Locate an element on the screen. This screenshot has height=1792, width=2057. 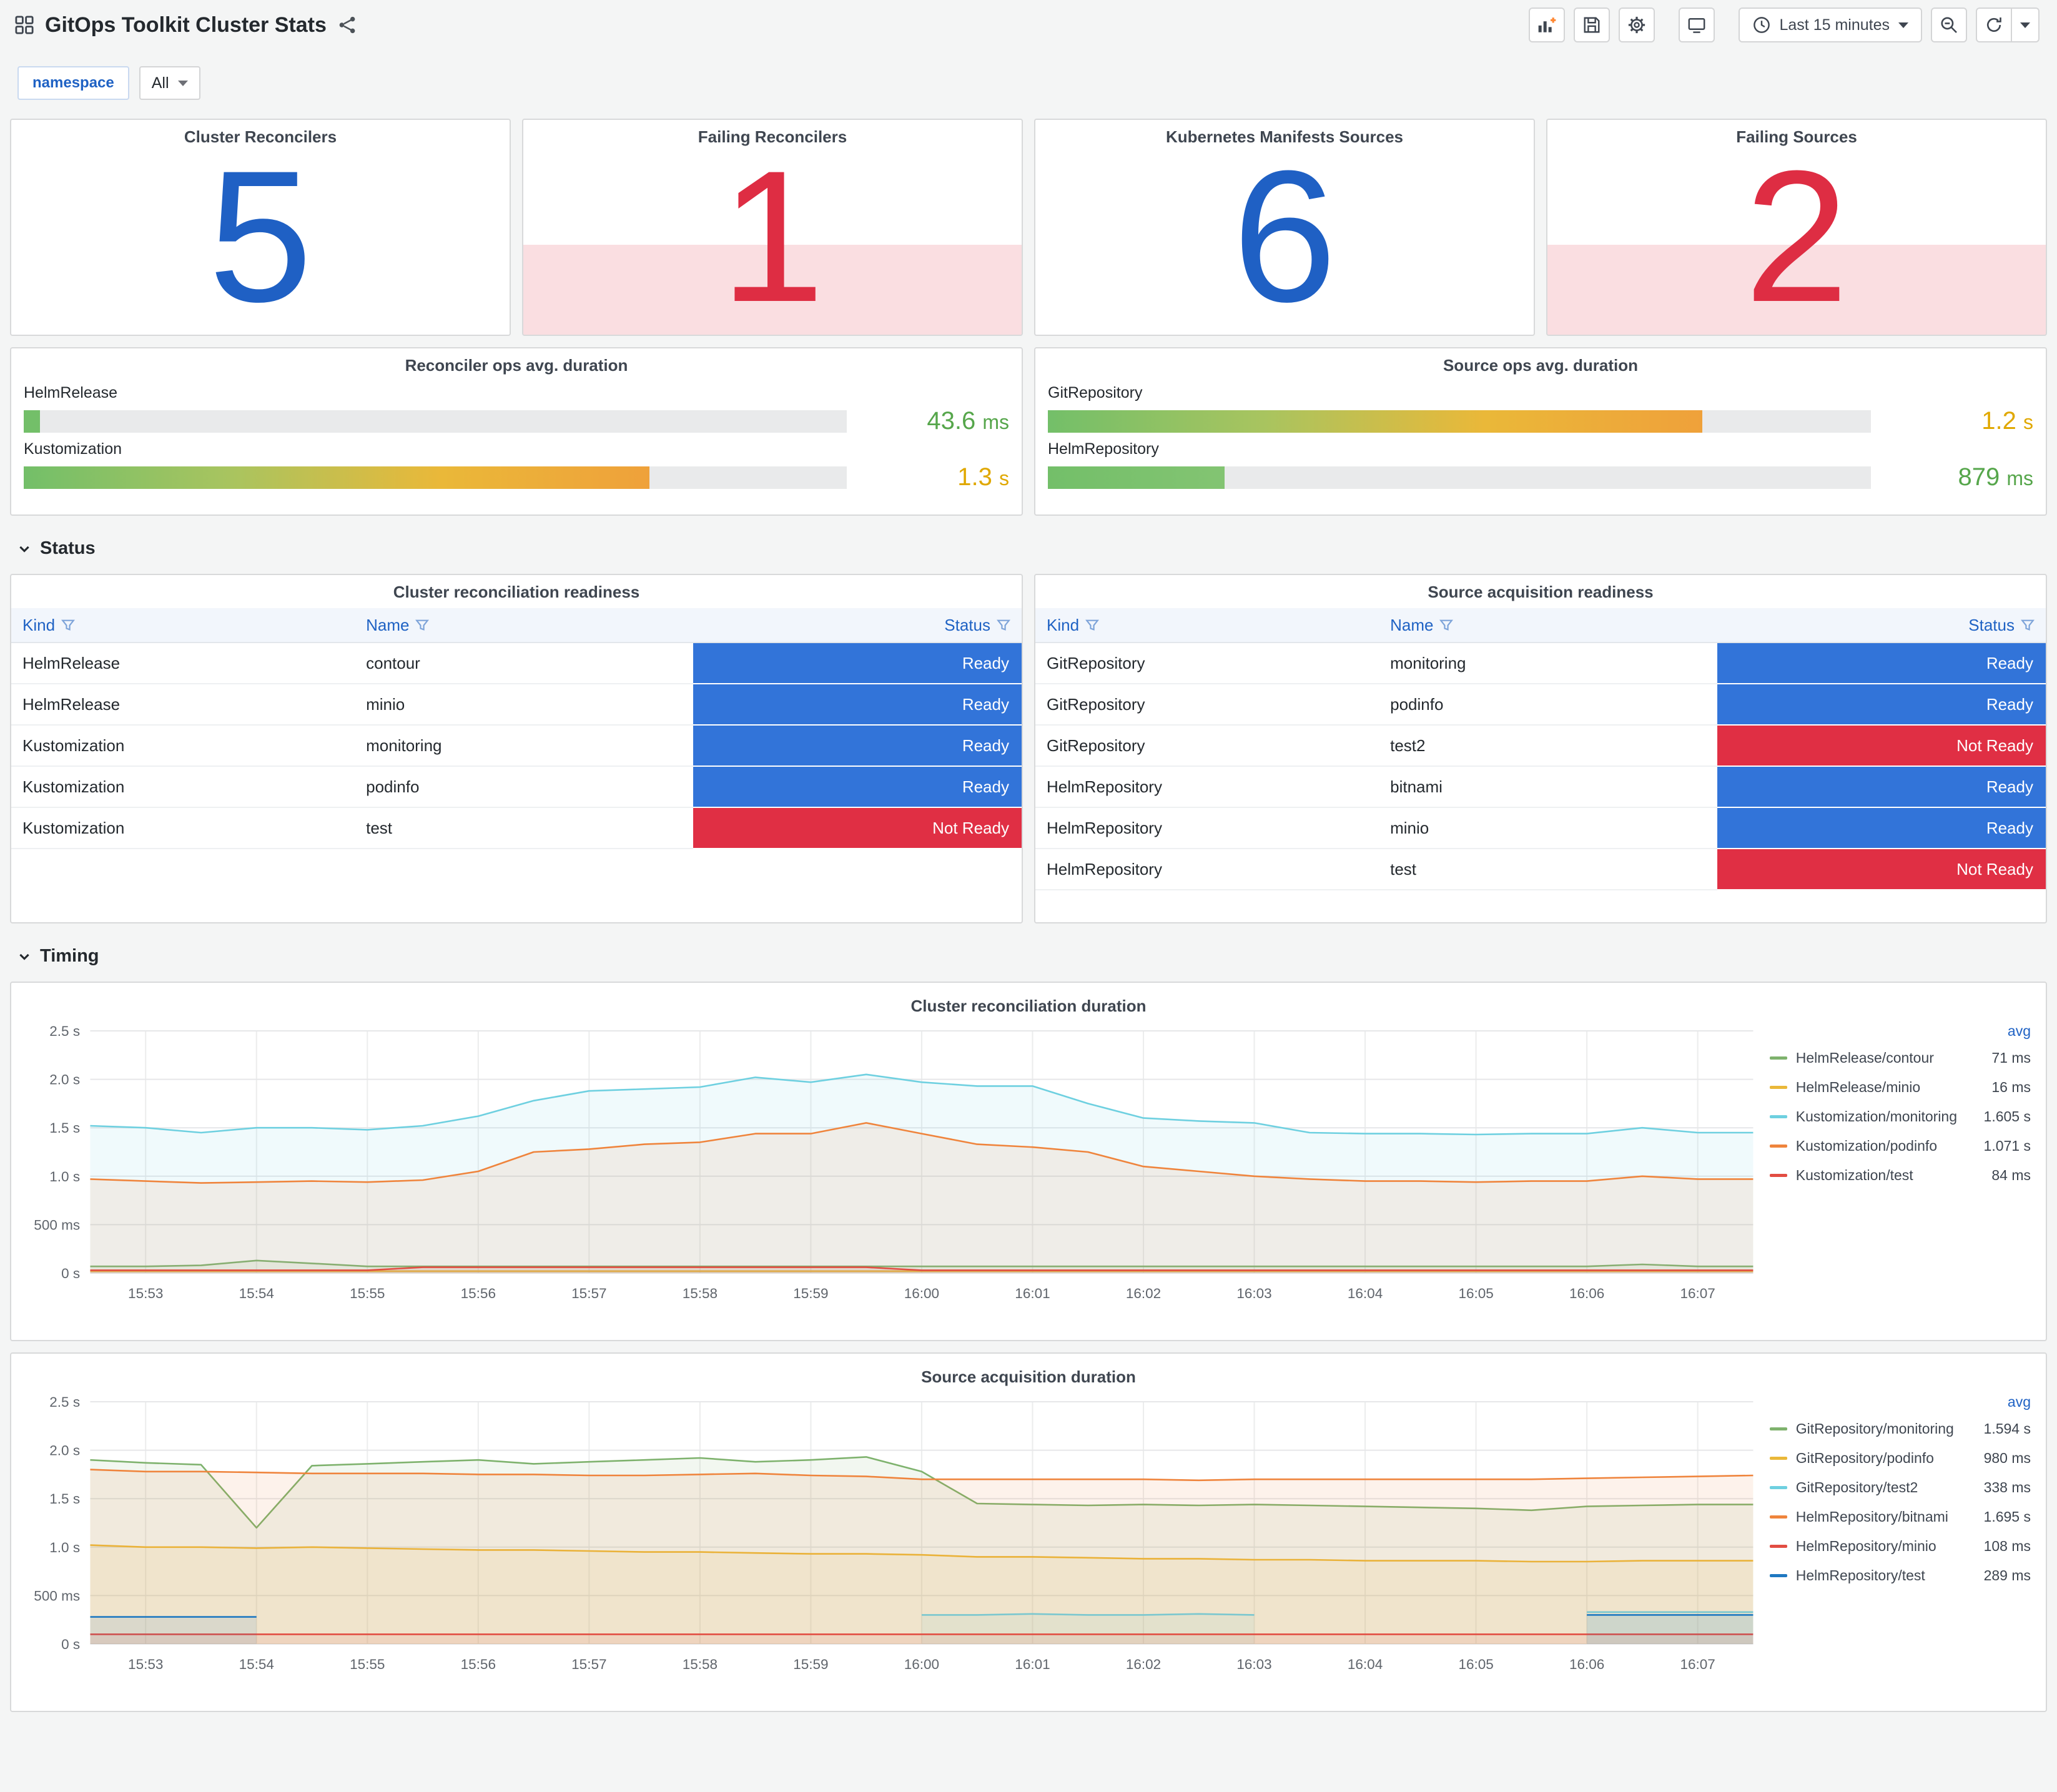
svg-text: 500 ms is located at coordinates (57, 1596).